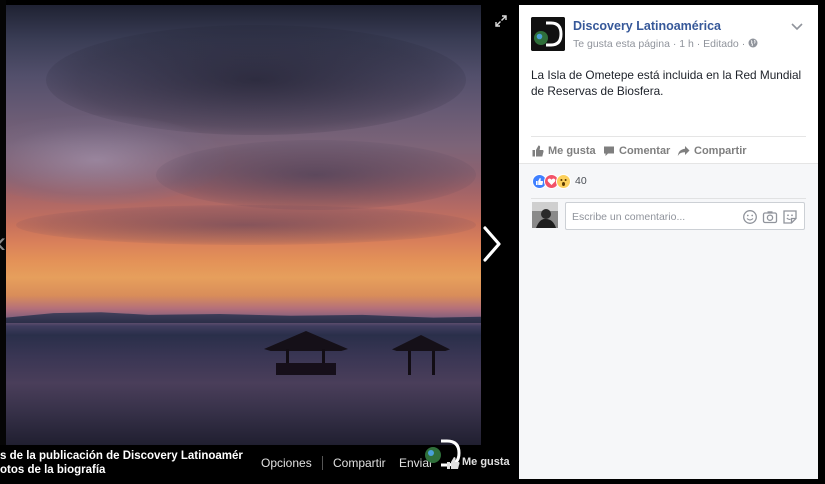 The image size is (825, 484). I want to click on comment-box, so click(685, 216).